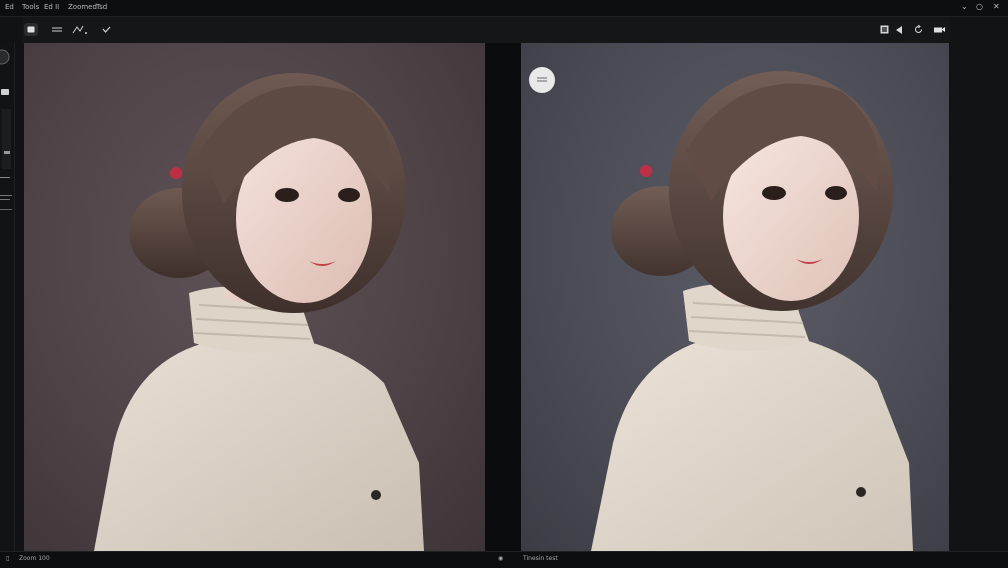  What do you see at coordinates (106, 29) in the screenshot?
I see `check-icon` at bounding box center [106, 29].